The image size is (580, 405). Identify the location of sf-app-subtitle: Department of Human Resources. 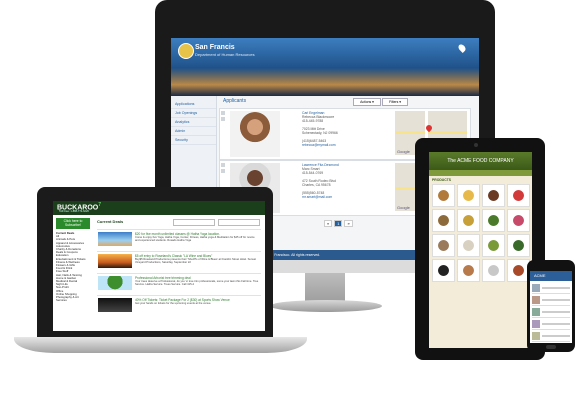
(225, 54).